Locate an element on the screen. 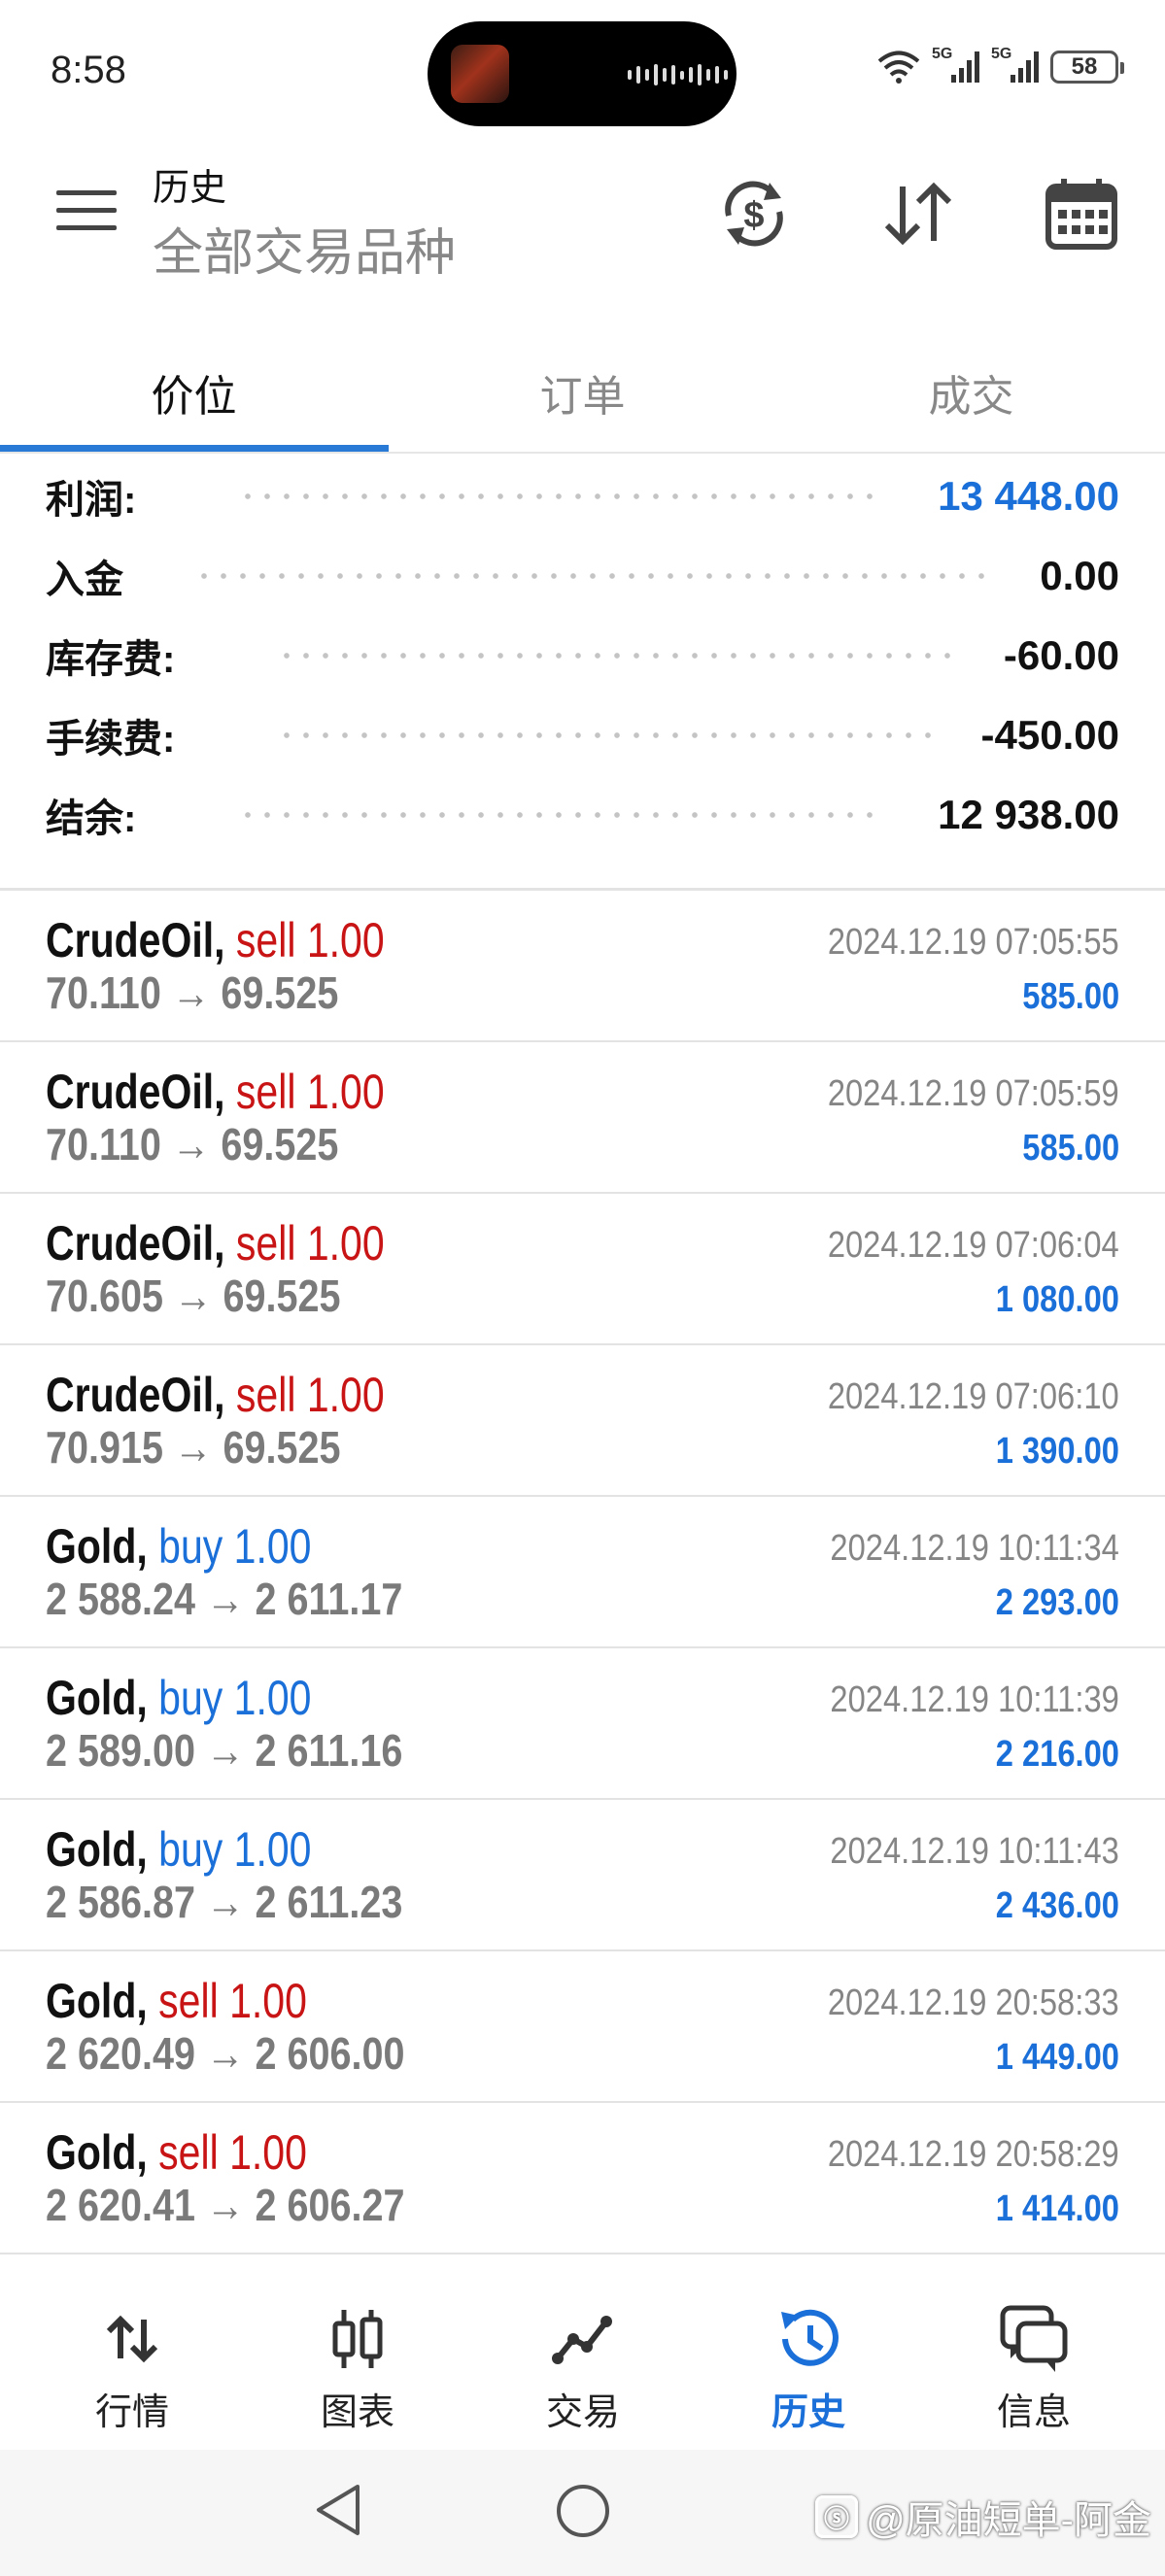 The image size is (1165, 2576). history-tabs: 价位 订单 成交 is located at coordinates (583, 394).